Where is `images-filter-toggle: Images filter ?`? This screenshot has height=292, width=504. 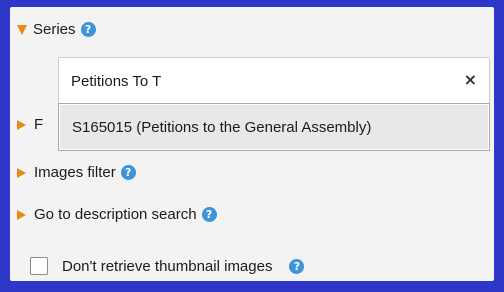 images-filter-toggle: Images filter ? is located at coordinates (76, 172).